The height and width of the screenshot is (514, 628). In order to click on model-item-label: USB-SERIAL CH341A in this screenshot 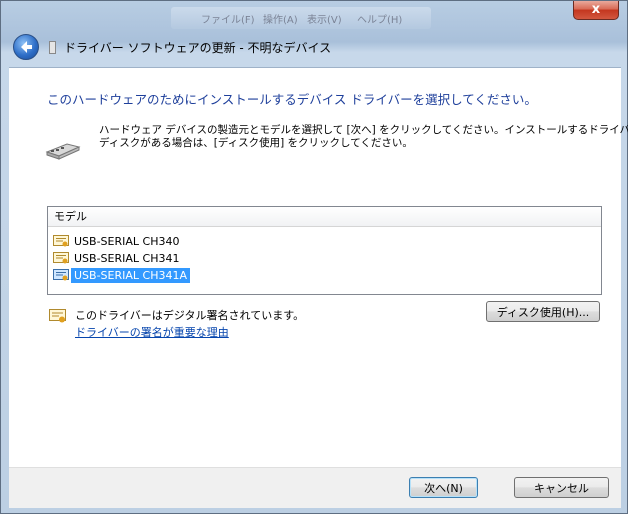, I will do `click(130, 275)`.